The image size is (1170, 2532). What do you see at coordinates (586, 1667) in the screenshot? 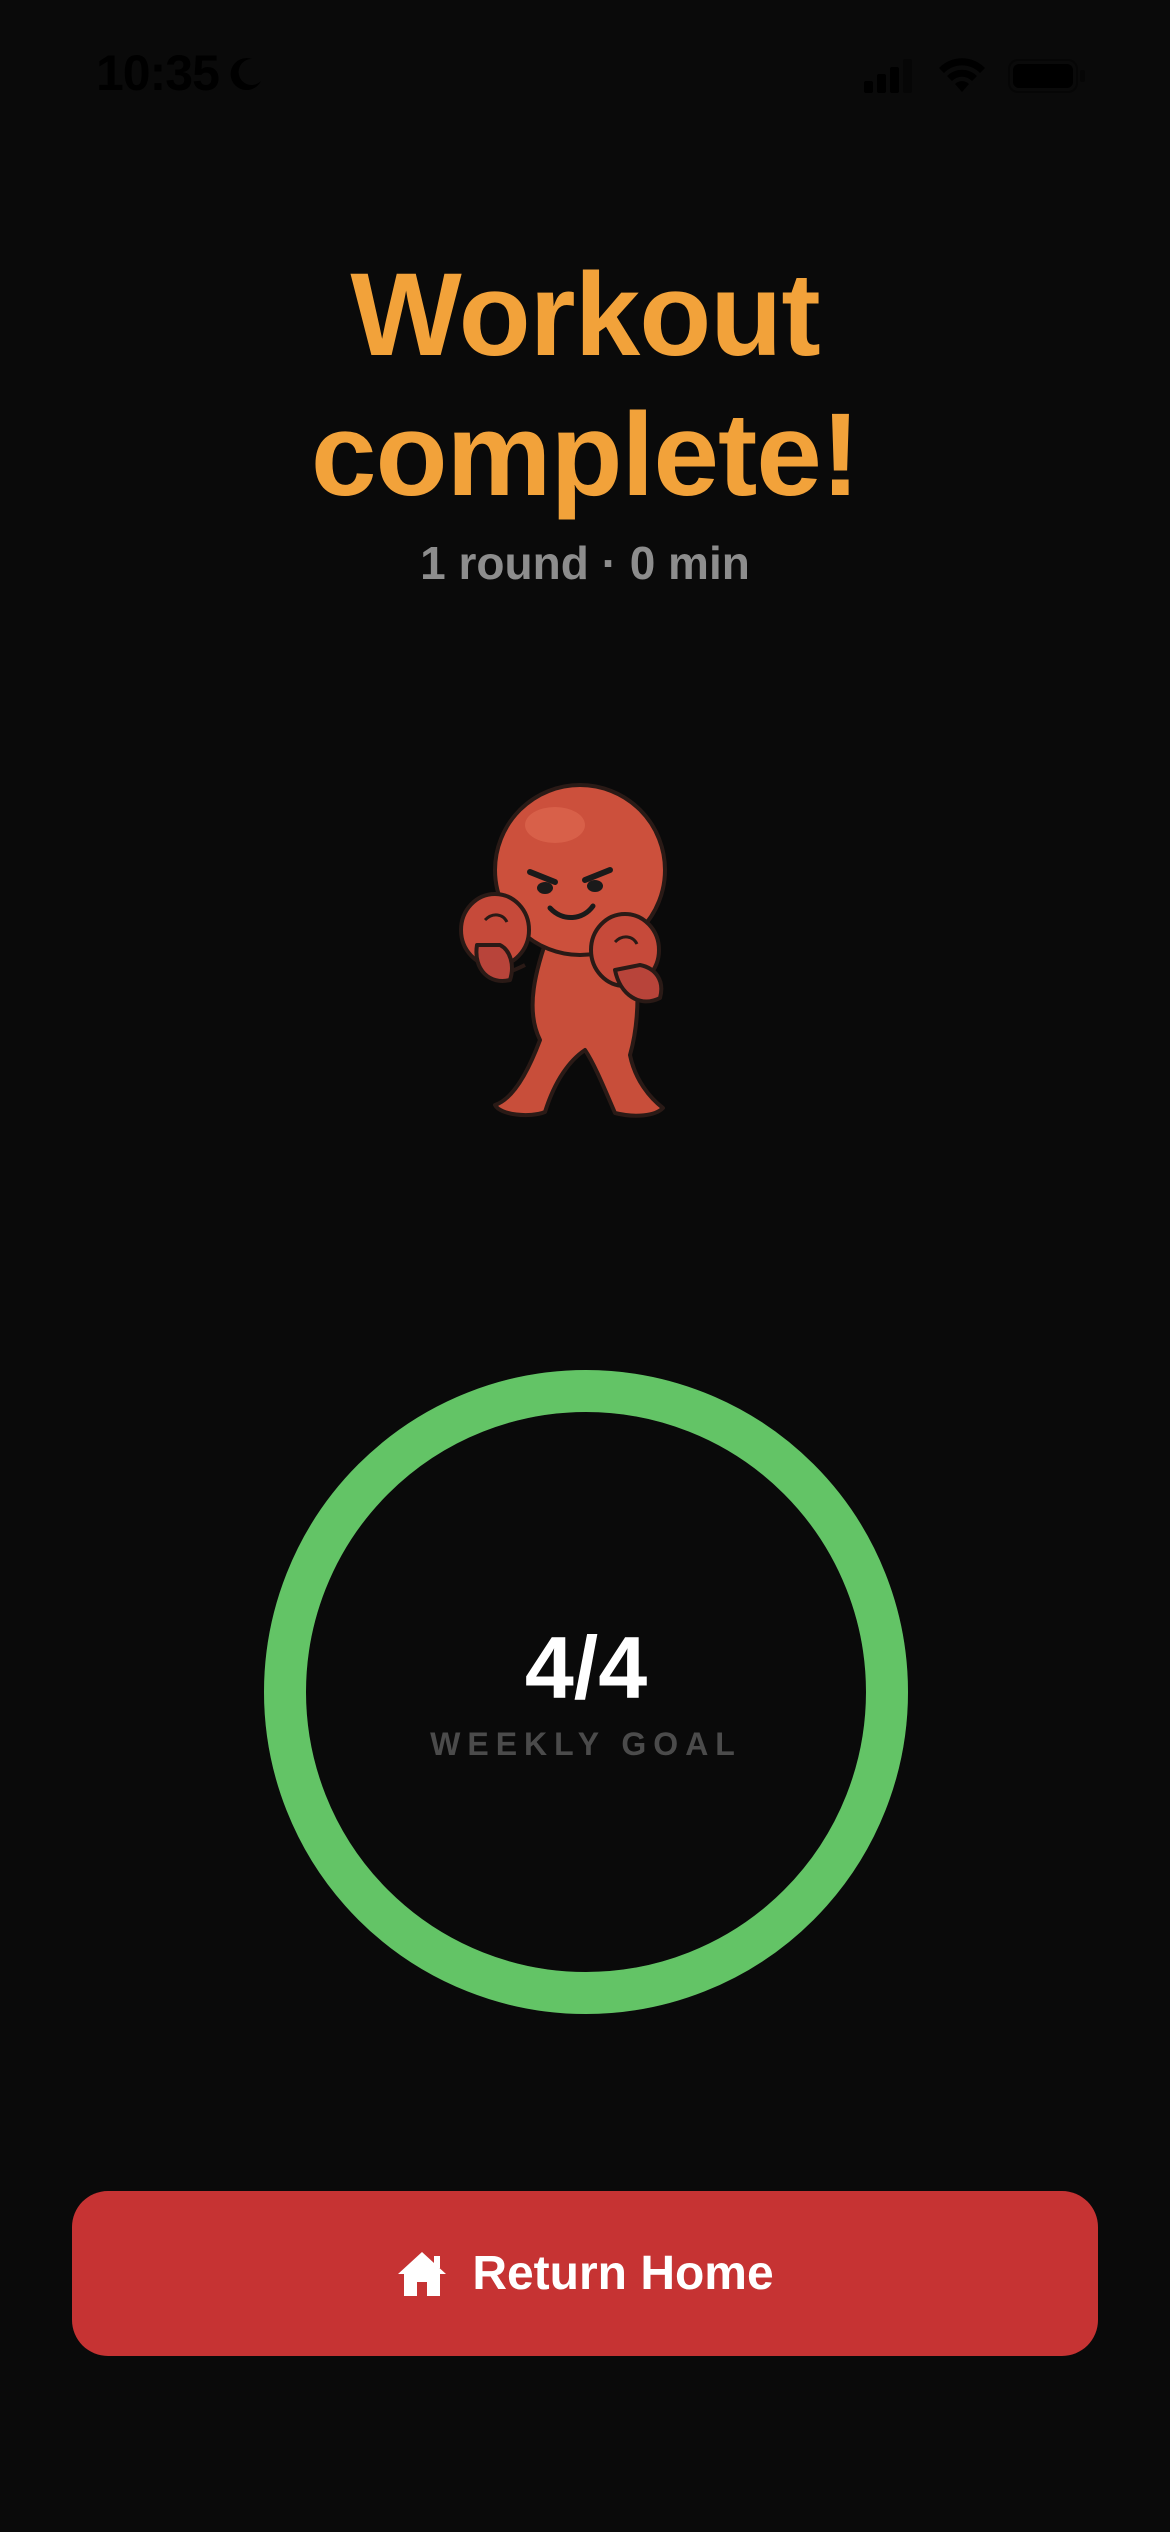
I see `weekly-goal-value: 4/4` at bounding box center [586, 1667].